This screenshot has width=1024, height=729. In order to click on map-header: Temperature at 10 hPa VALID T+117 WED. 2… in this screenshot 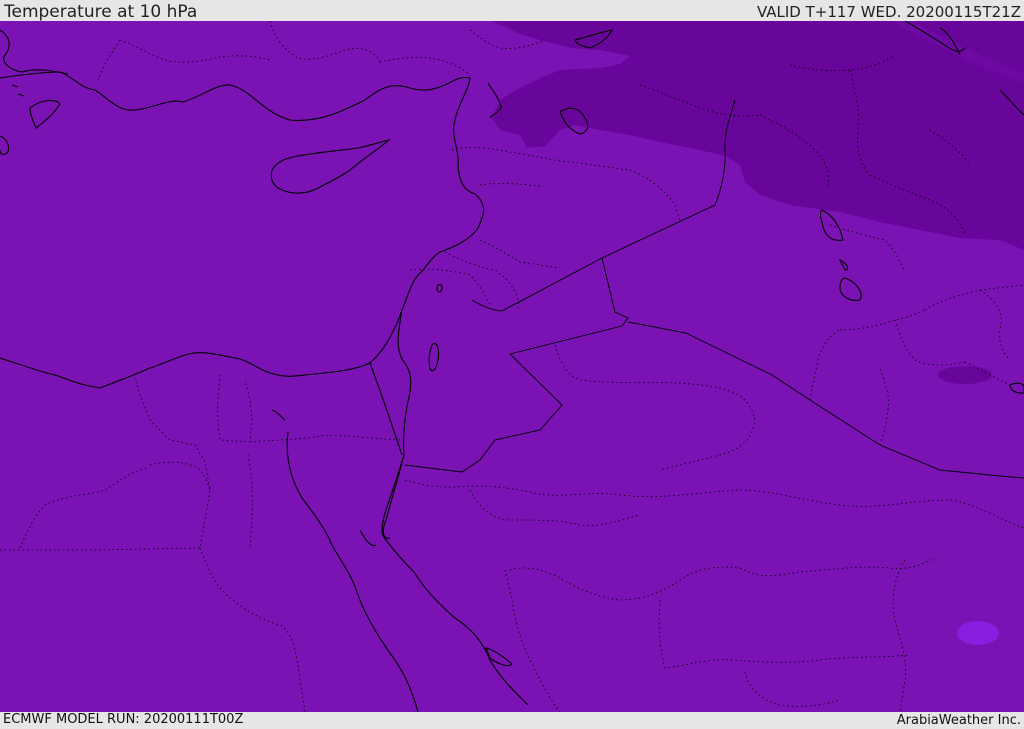, I will do `click(512, 10)`.